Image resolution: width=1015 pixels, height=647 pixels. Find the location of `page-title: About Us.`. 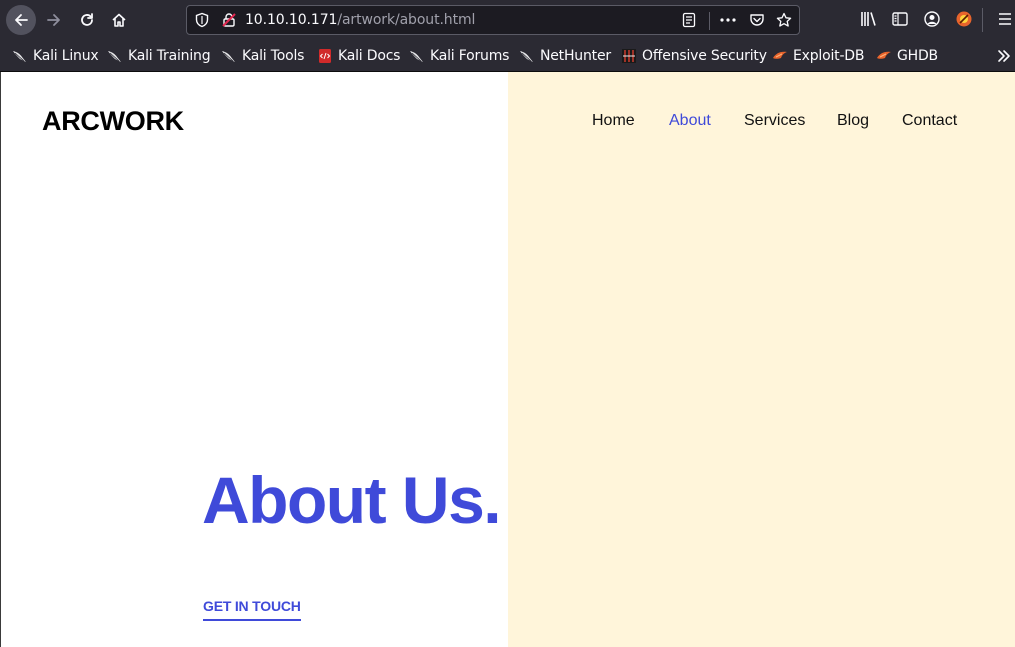

page-title: About Us. is located at coordinates (352, 500).